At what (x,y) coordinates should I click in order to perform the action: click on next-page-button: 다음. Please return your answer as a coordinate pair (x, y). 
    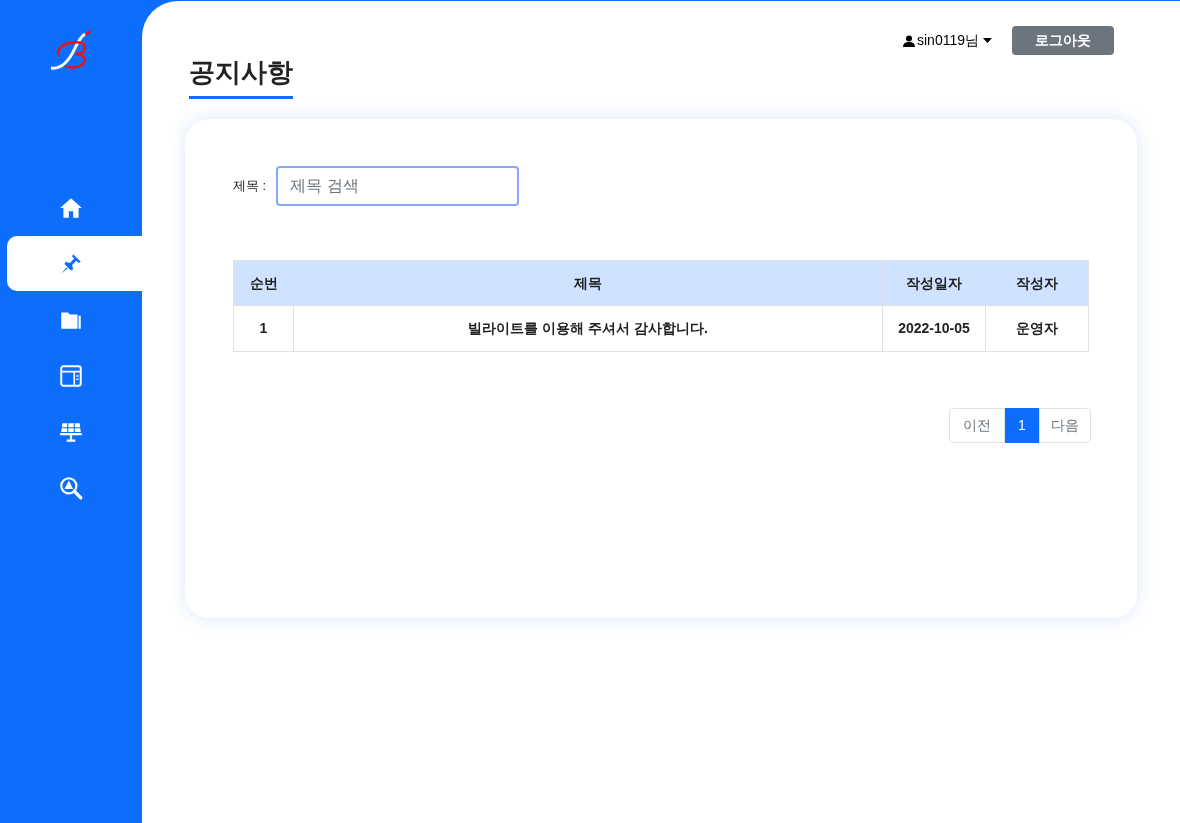
    Looking at the image, I should click on (1065, 425).